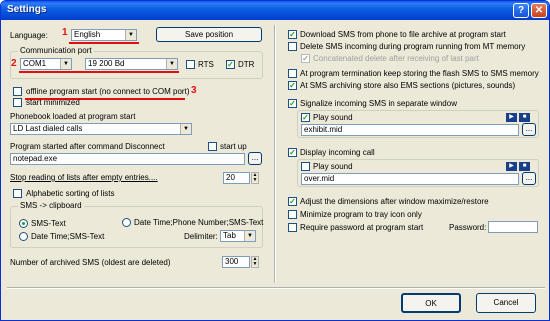 This screenshot has height=321, width=550. I want to click on marker-1: 1, so click(65, 32).